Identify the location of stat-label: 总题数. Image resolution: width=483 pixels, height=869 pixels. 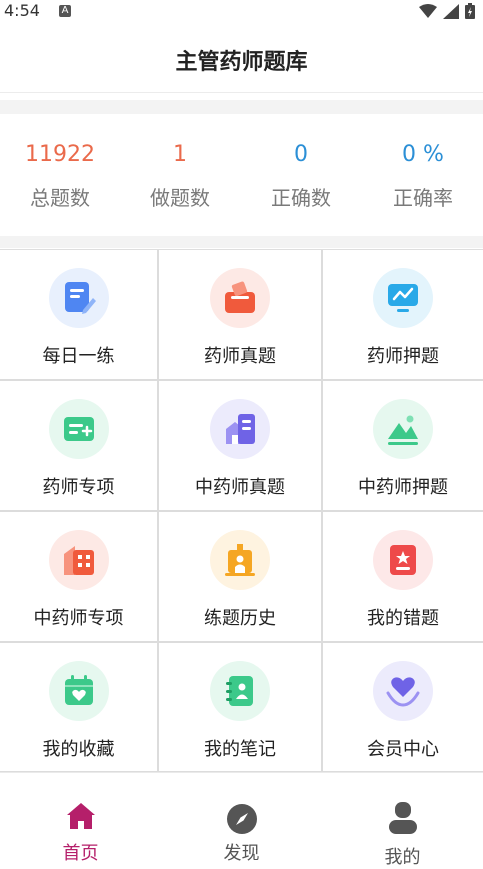
(60, 198).